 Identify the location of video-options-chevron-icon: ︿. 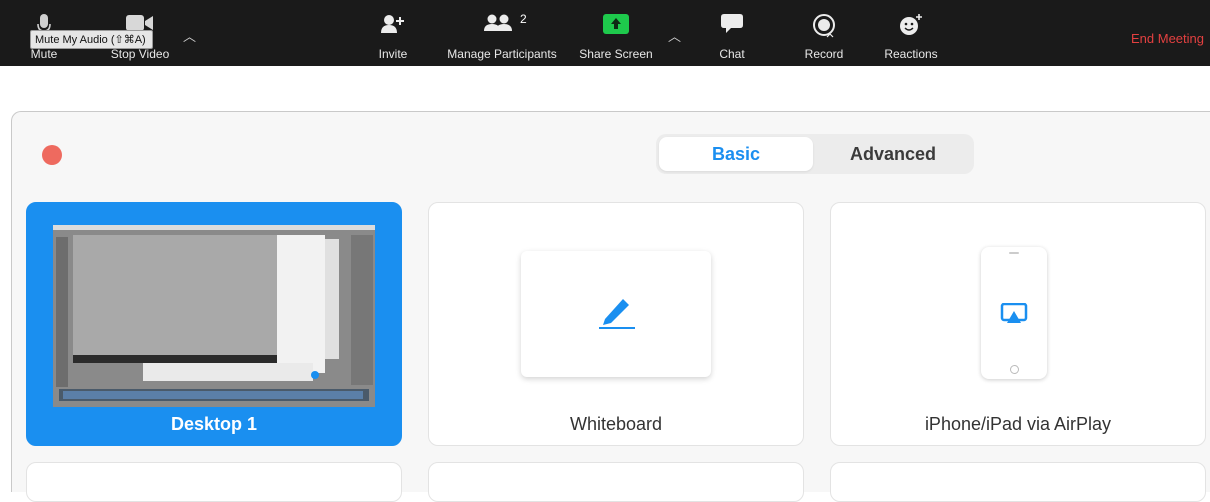
(189, 35).